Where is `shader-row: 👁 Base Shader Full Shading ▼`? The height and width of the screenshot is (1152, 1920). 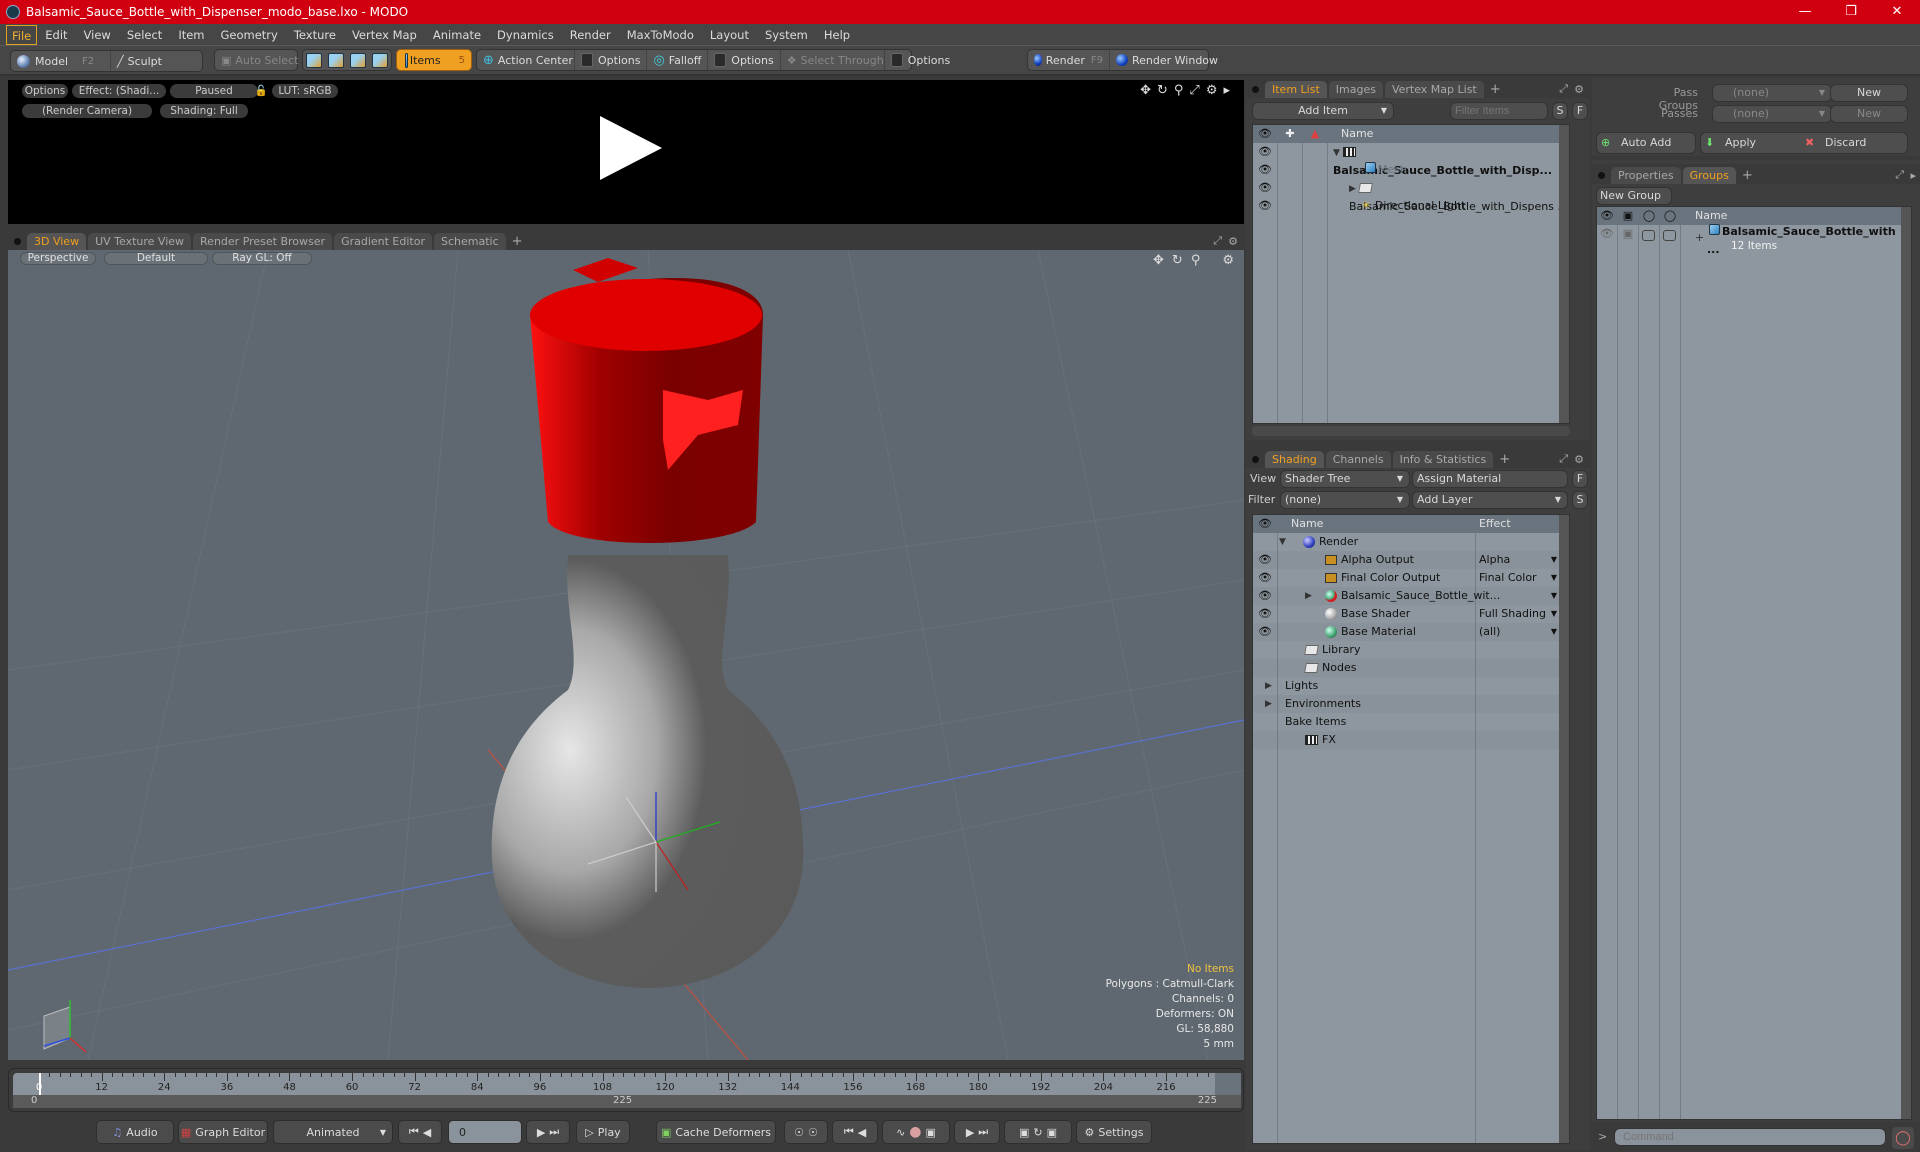 shader-row: 👁 Base Shader Full Shading ▼ is located at coordinates (1411, 614).